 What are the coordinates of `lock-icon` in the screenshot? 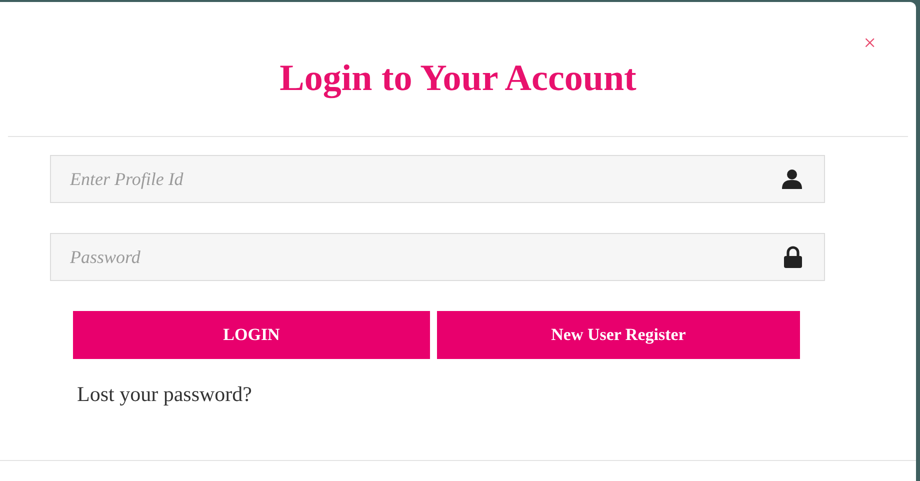 It's located at (793, 257).